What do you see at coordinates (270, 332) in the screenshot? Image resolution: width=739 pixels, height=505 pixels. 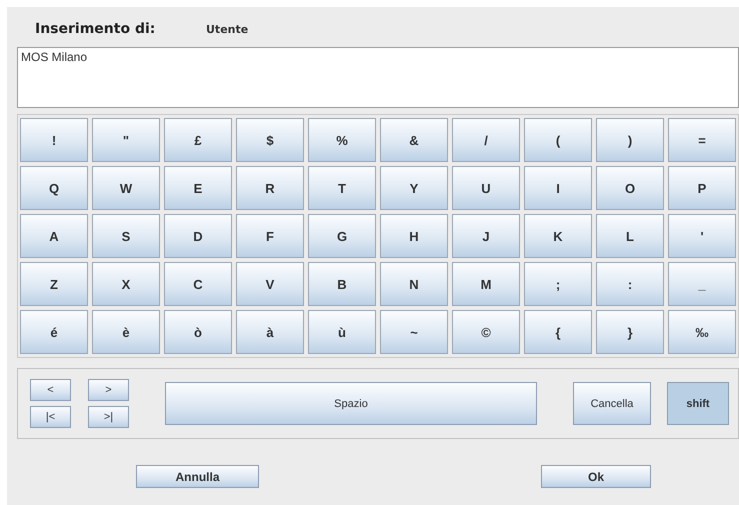 I see `key-button: à` at bounding box center [270, 332].